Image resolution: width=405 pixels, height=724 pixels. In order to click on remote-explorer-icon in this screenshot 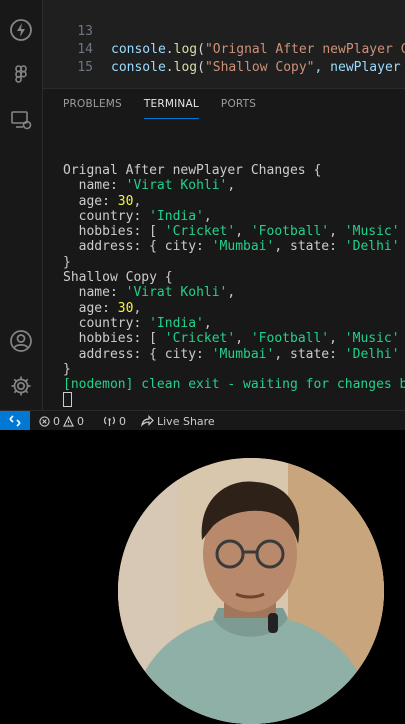, I will do `click(21, 120)`.